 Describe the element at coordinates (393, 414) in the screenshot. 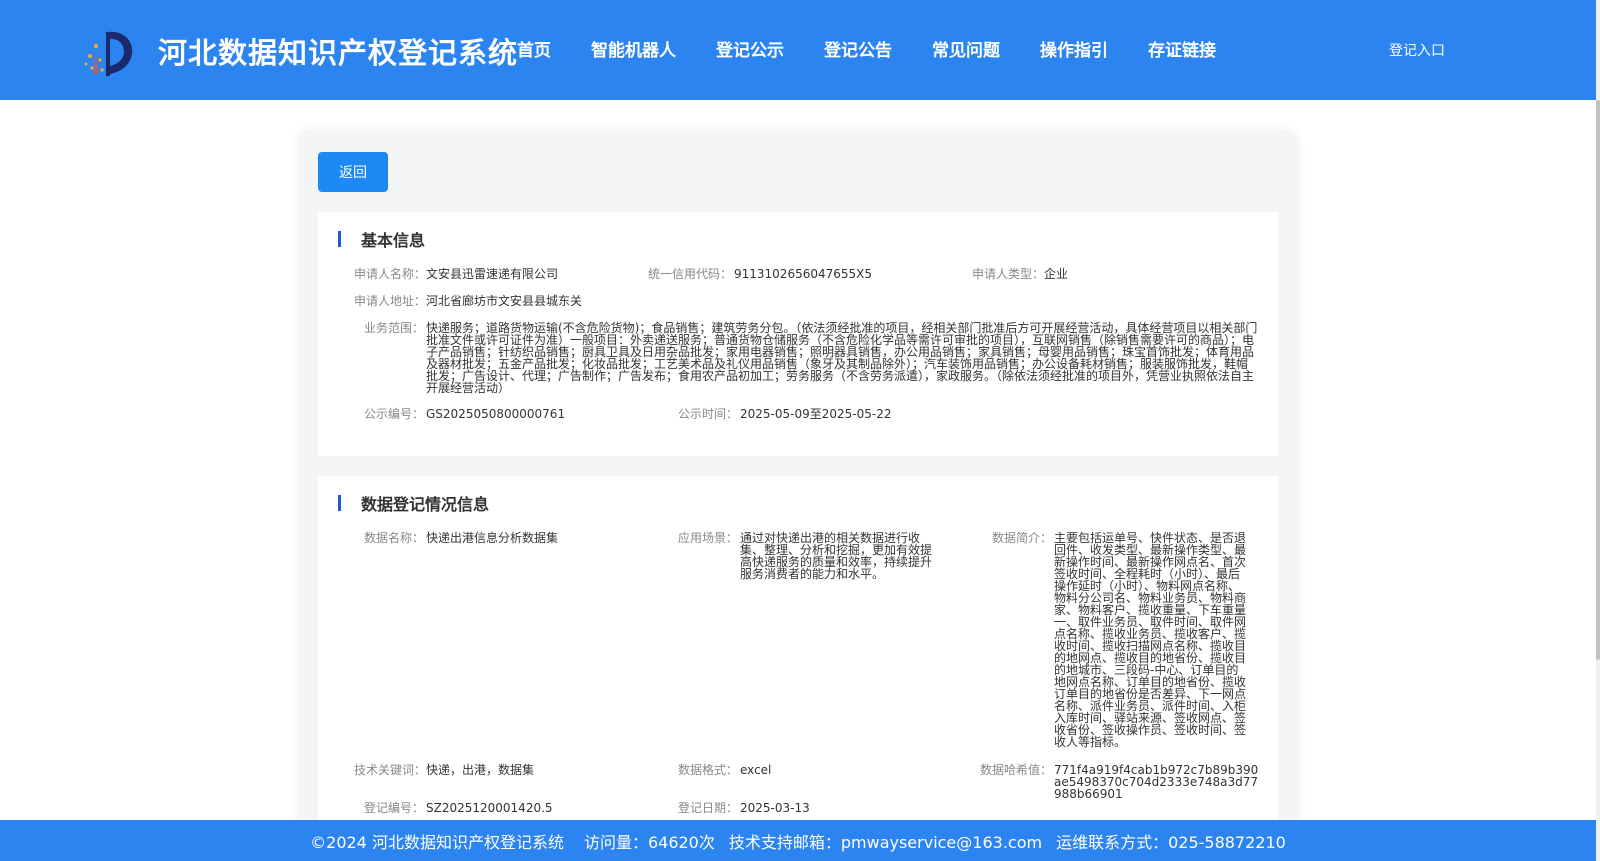

I see `notice-no-label: 公示编号：` at that location.